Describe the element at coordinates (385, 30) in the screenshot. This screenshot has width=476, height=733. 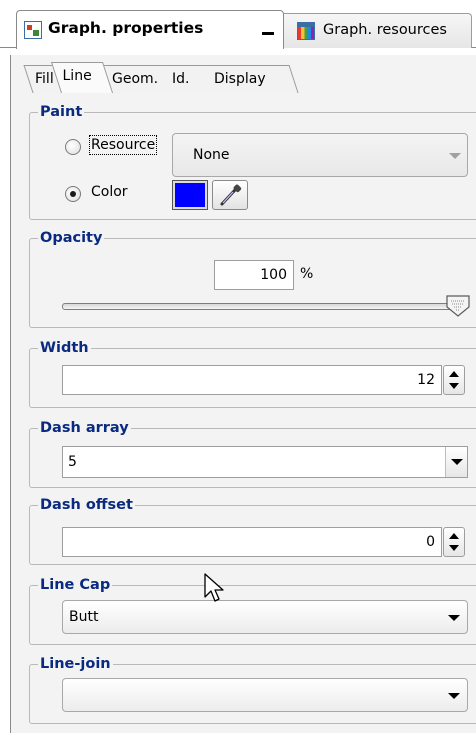
I see `tab-graph-resources-label: Graph. resources` at that location.